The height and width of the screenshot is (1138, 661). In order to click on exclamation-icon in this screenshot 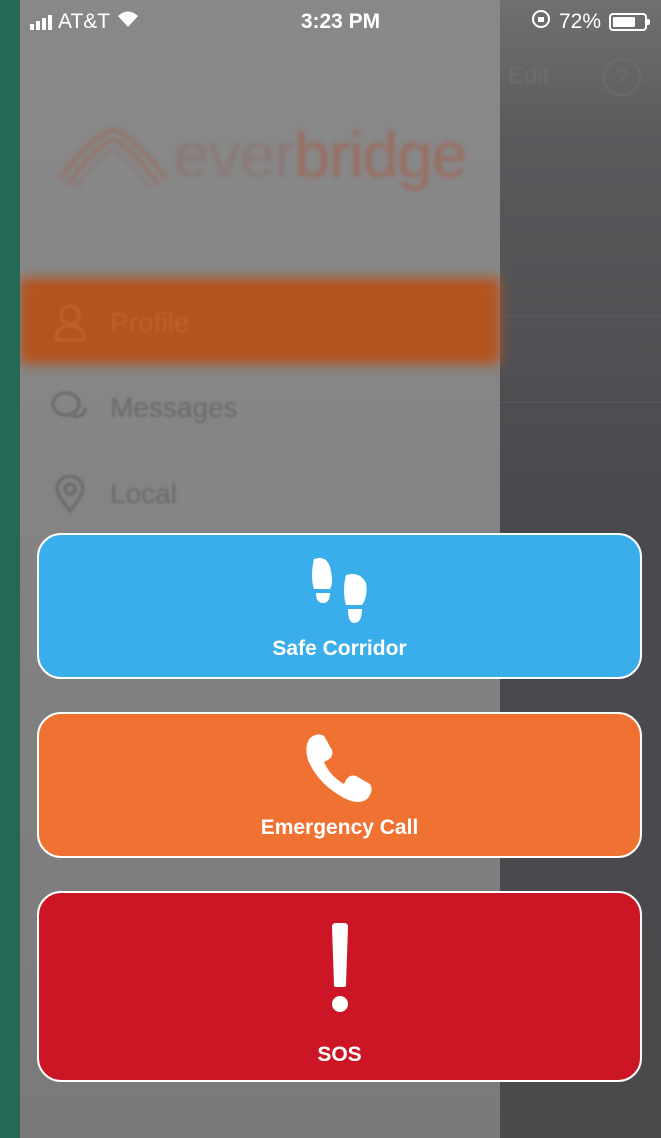, I will do `click(340, 970)`.